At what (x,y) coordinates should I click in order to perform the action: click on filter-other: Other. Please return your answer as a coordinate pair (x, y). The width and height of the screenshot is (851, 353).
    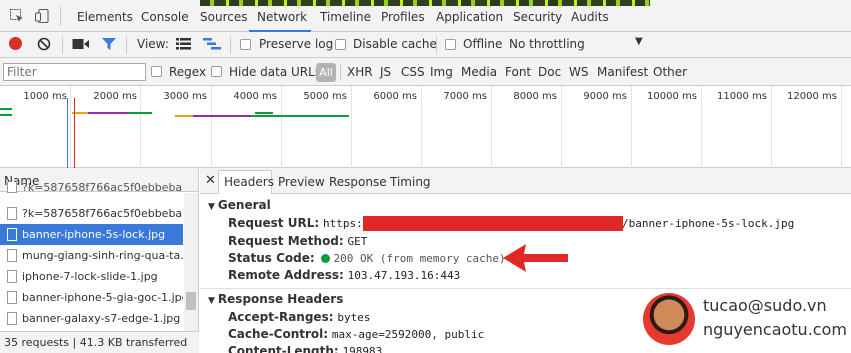
    Looking at the image, I should click on (670, 72).